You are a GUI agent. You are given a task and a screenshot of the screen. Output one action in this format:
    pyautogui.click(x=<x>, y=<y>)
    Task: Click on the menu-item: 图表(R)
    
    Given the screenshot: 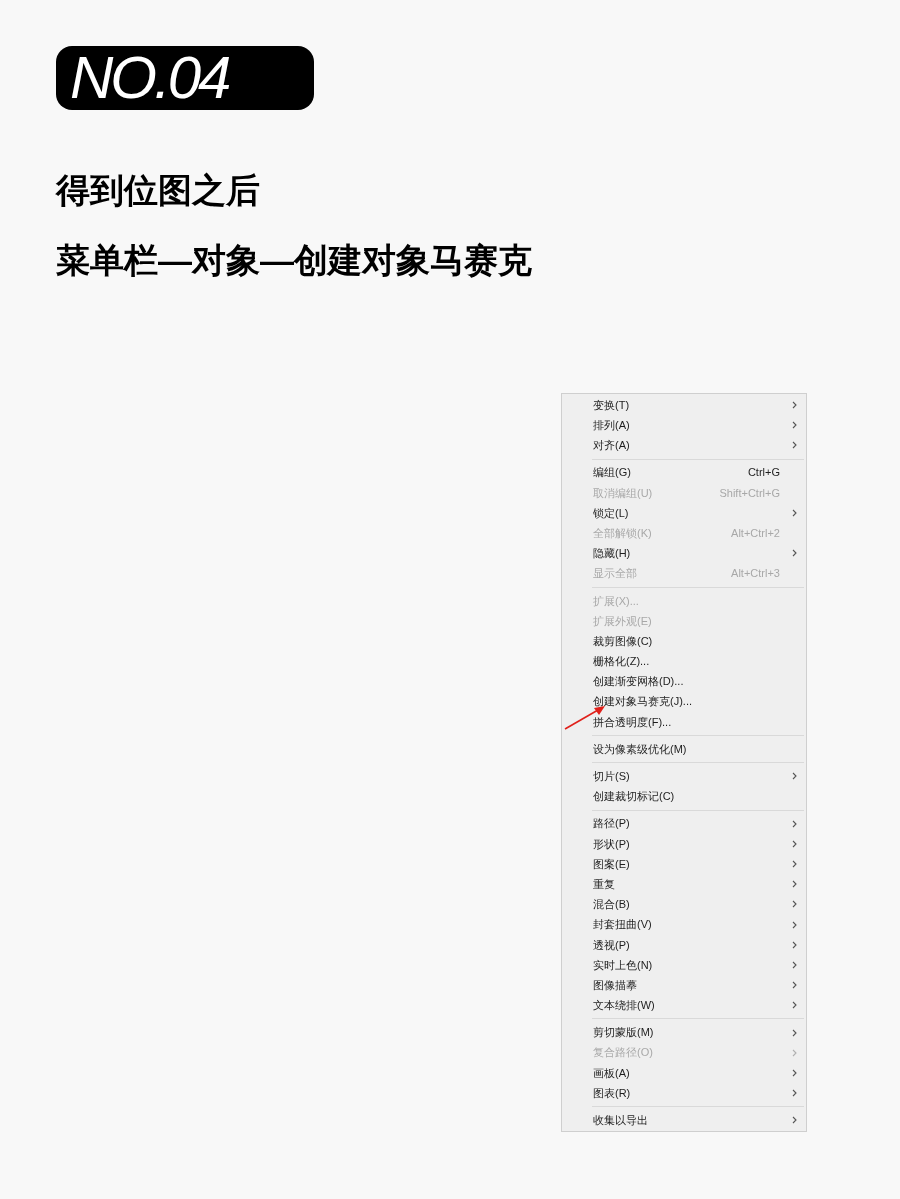 What is the action you would take?
    pyautogui.click(x=684, y=1093)
    